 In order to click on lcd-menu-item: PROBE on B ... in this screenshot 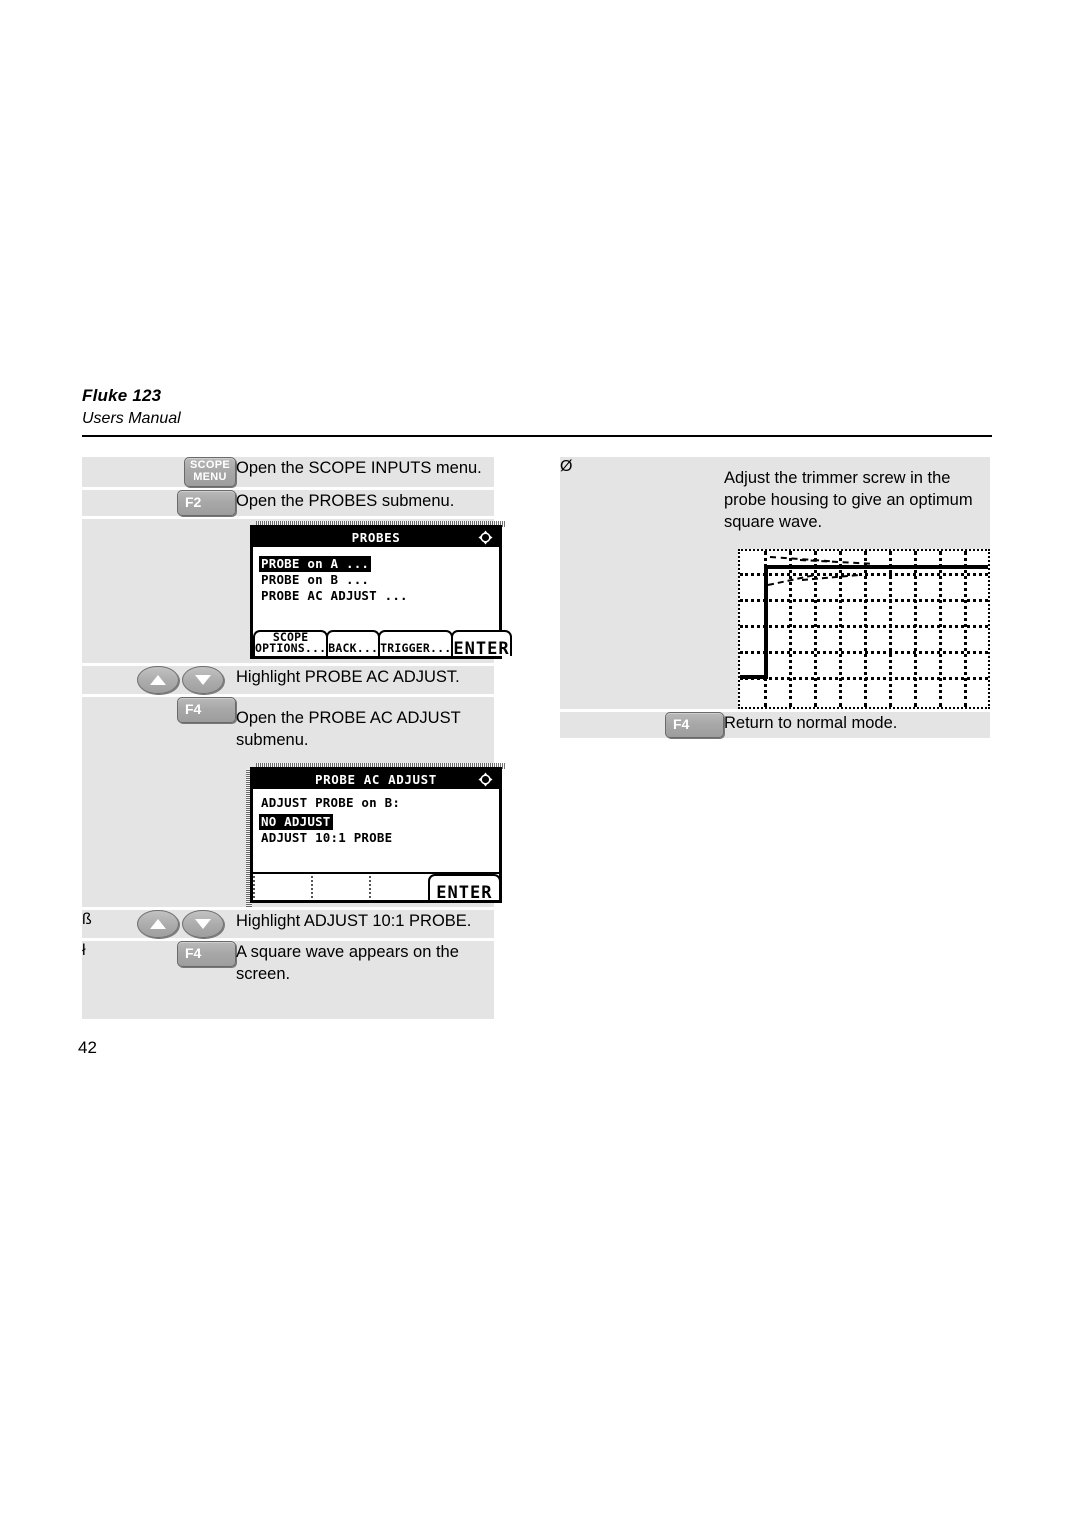, I will do `click(380, 580)`.